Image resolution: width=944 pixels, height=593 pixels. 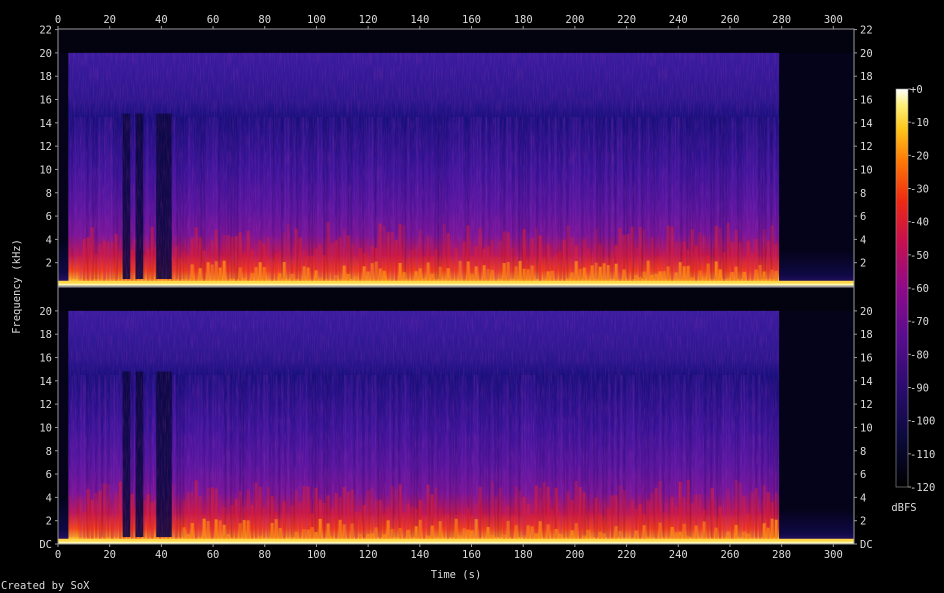 What do you see at coordinates (902, 288) in the screenshot?
I see `colorbar` at bounding box center [902, 288].